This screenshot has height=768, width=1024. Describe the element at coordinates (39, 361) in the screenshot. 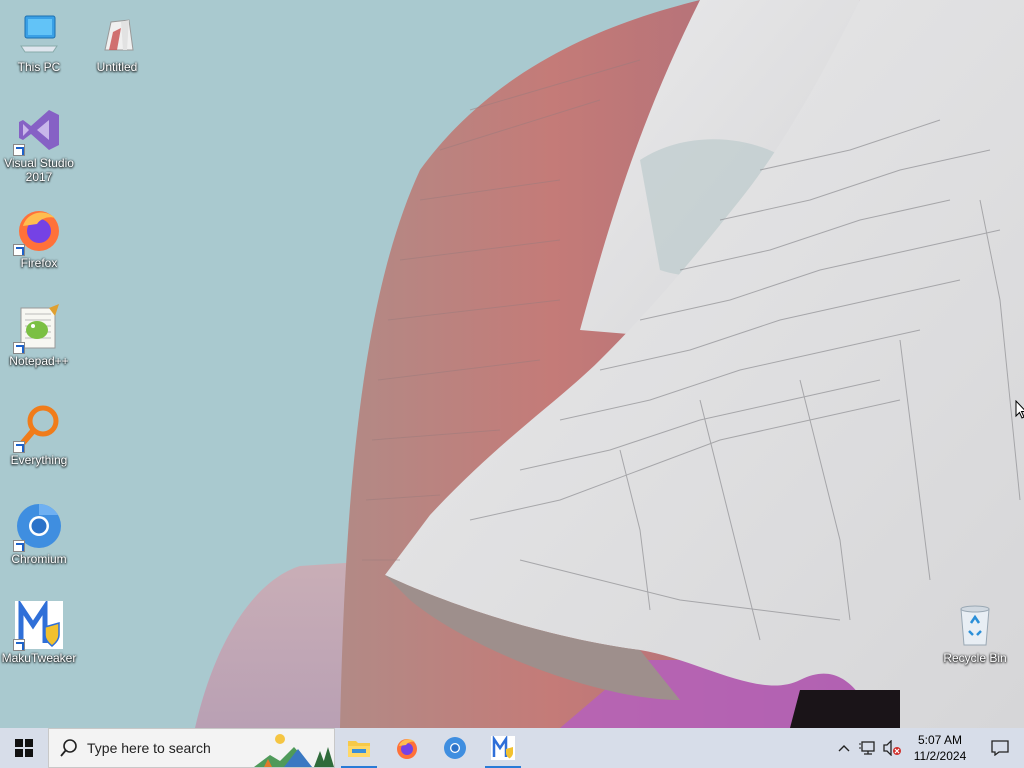

I see `desktop-icon-label: Notepad++` at that location.